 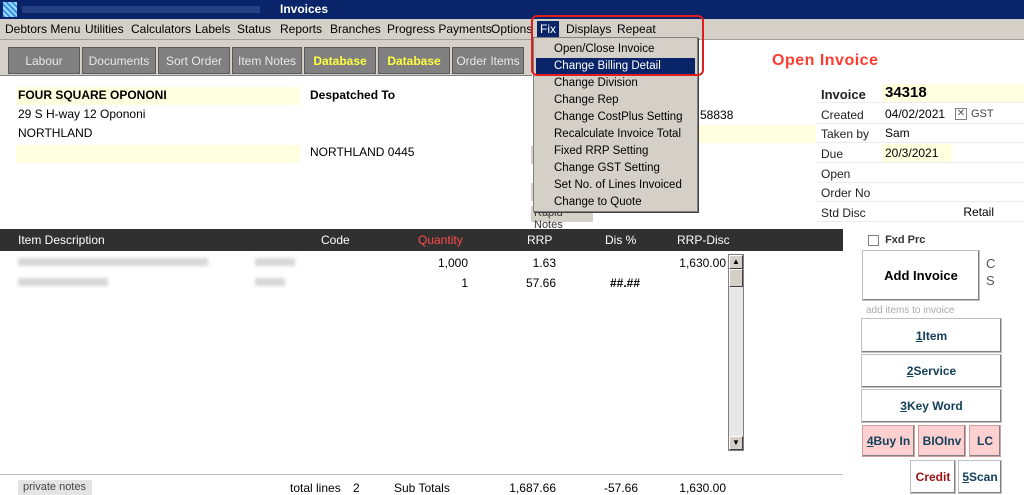 What do you see at coordinates (161, 29) in the screenshot?
I see `menu-calculators: Calculators` at bounding box center [161, 29].